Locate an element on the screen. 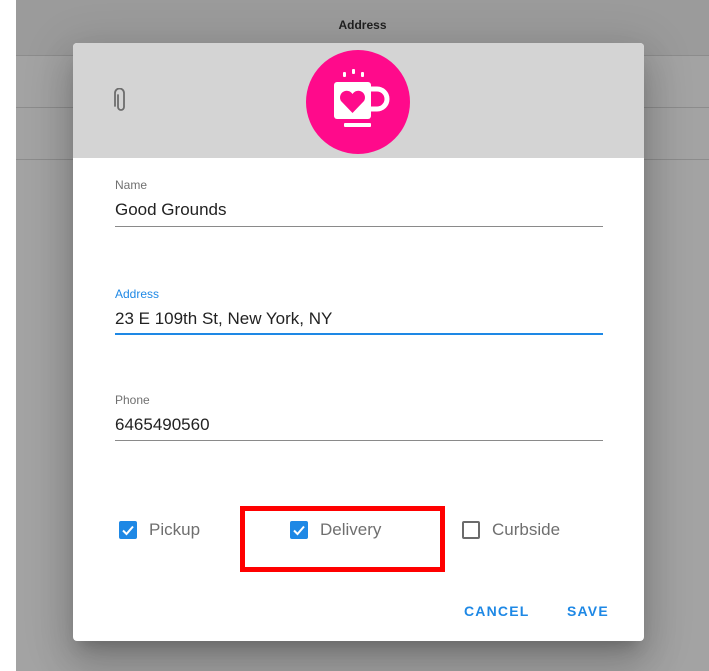 This screenshot has height=671, width=709. curbside-label: Curbside is located at coordinates (526, 529).